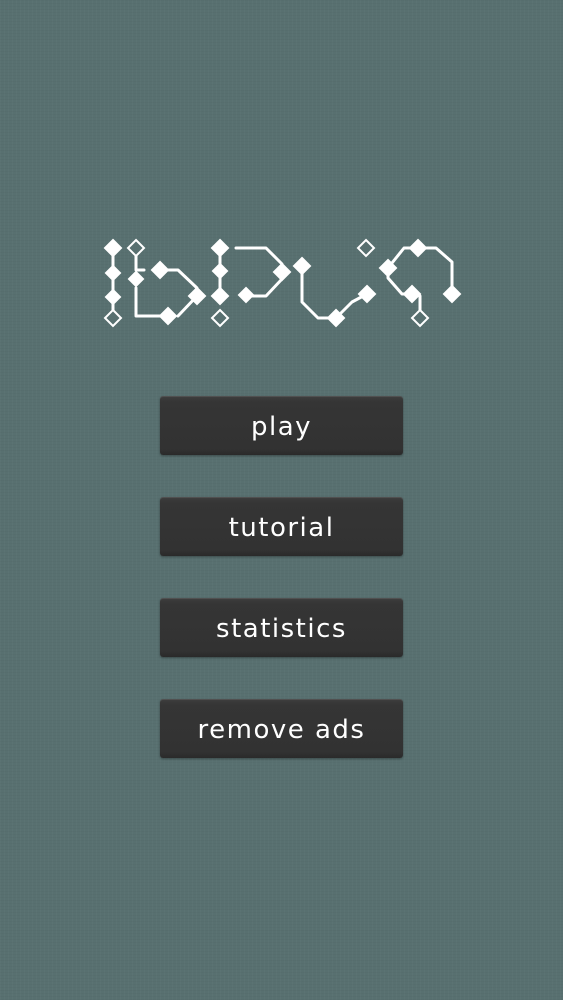 The width and height of the screenshot is (563, 1000). I want to click on statistics-button: statistics, so click(281, 627).